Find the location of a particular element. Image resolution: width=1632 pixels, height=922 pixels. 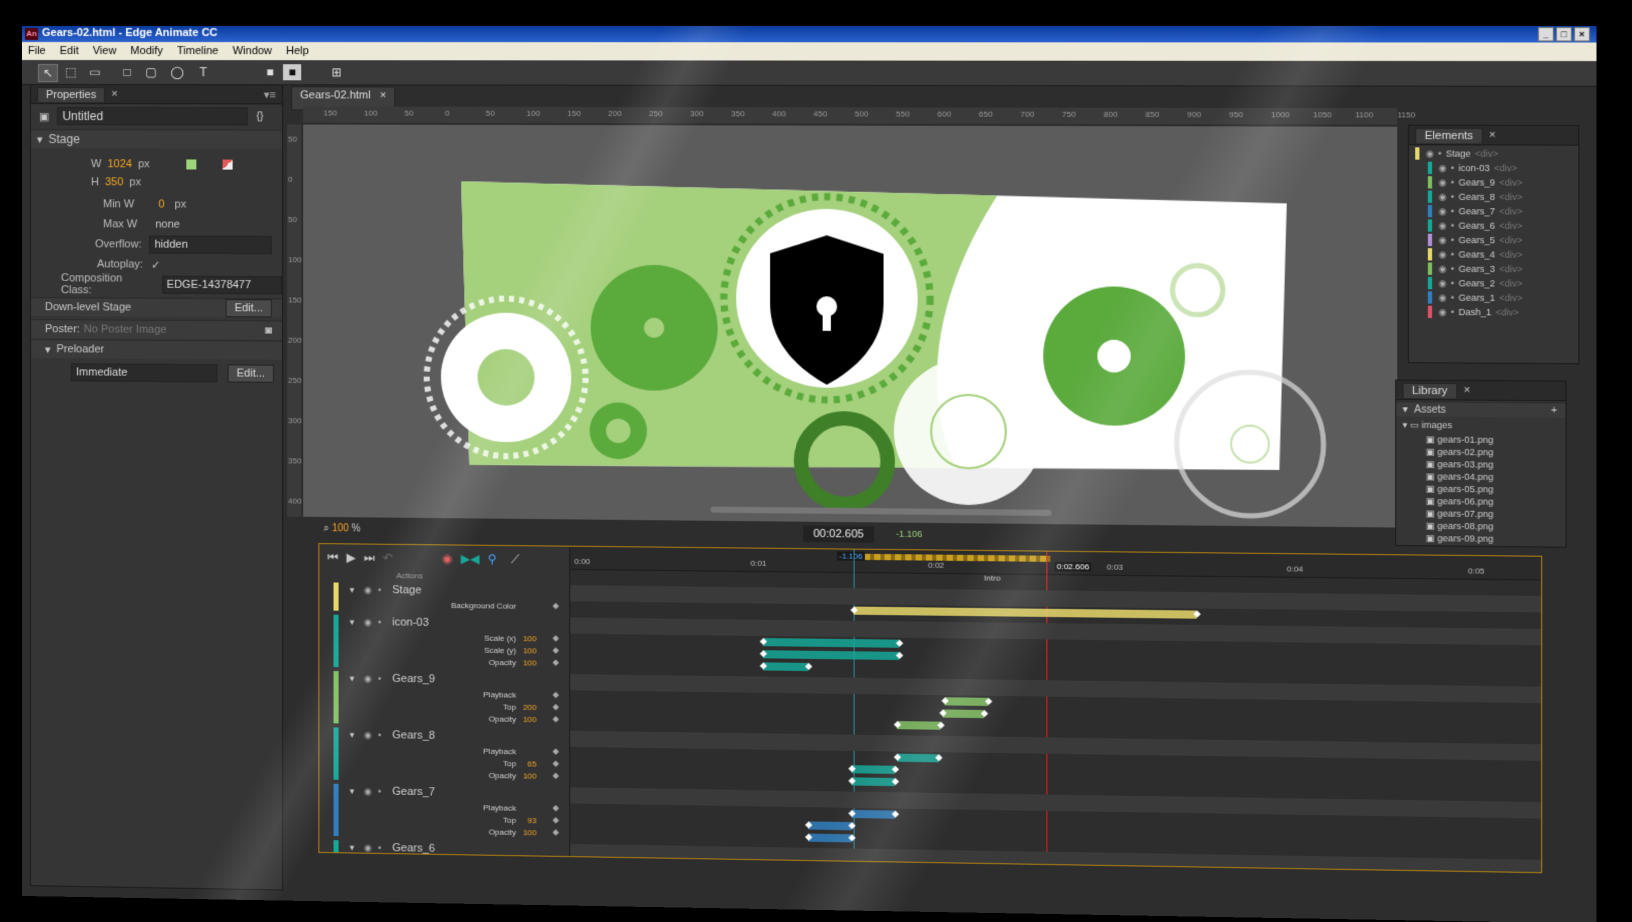

width-value: 1024 is located at coordinates (119, 164).